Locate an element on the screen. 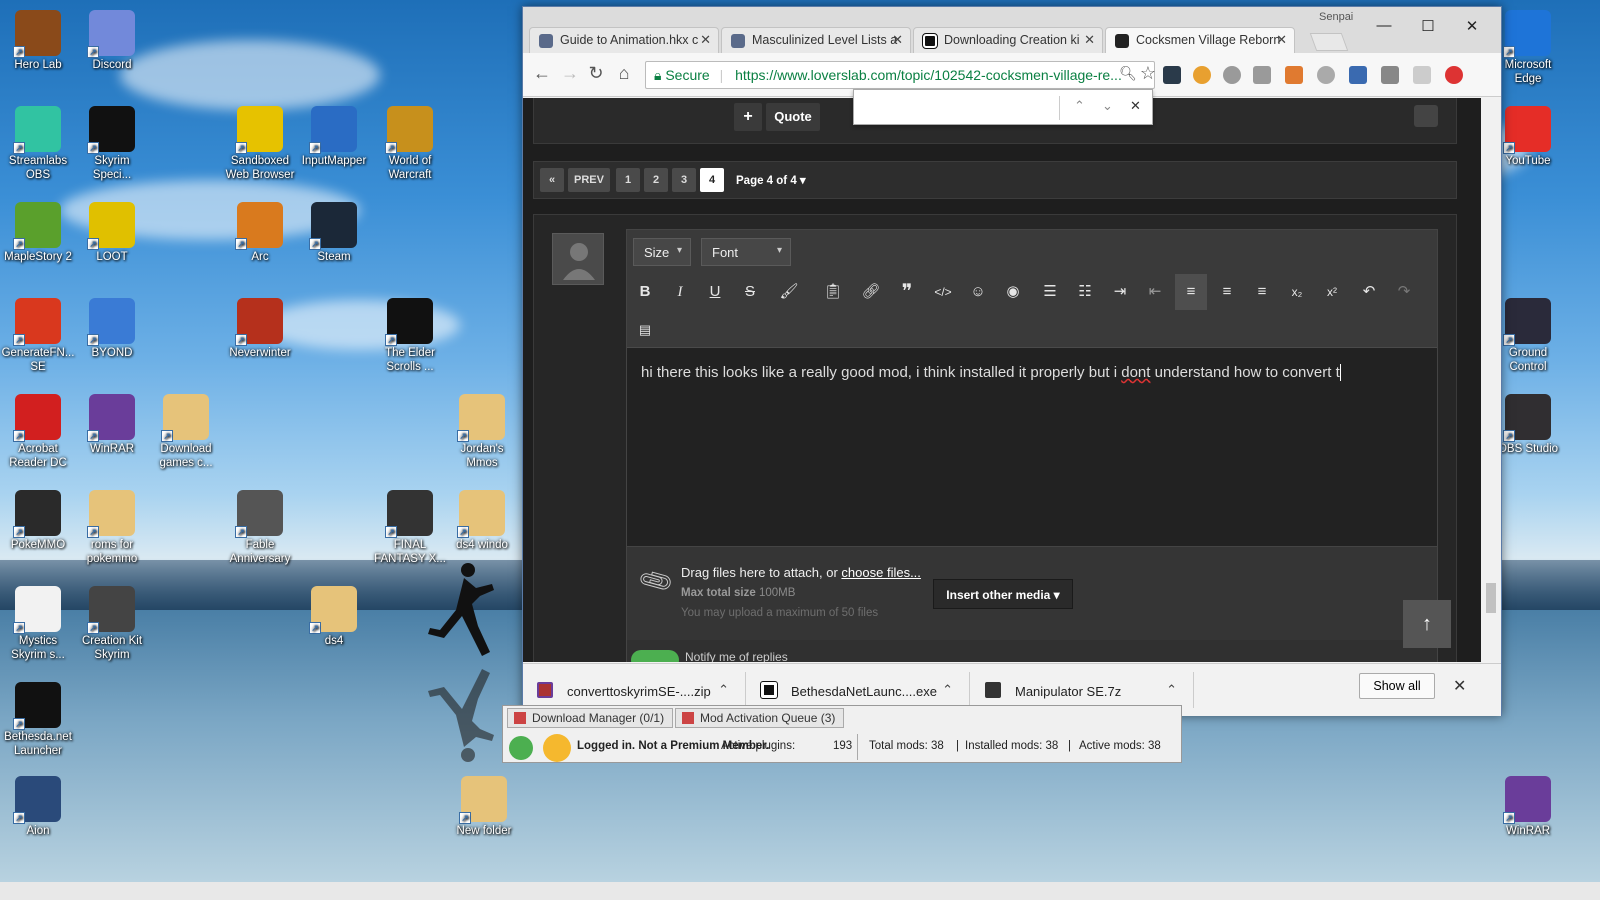 The image size is (1600, 900). desktop-icon: ↗ ds4 is located at coordinates (334, 617).